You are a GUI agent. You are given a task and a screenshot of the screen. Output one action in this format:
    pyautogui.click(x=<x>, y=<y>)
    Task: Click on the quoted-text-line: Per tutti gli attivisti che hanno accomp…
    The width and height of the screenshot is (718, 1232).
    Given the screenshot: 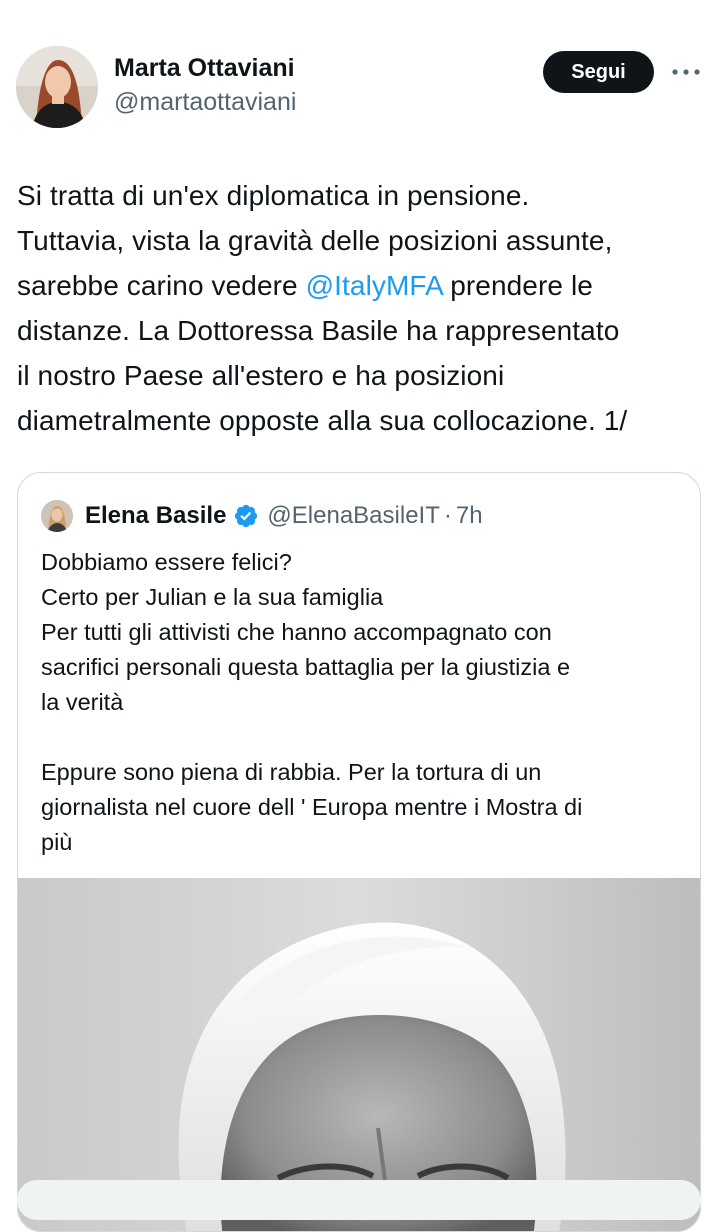 What is the action you would take?
    pyautogui.click(x=296, y=632)
    